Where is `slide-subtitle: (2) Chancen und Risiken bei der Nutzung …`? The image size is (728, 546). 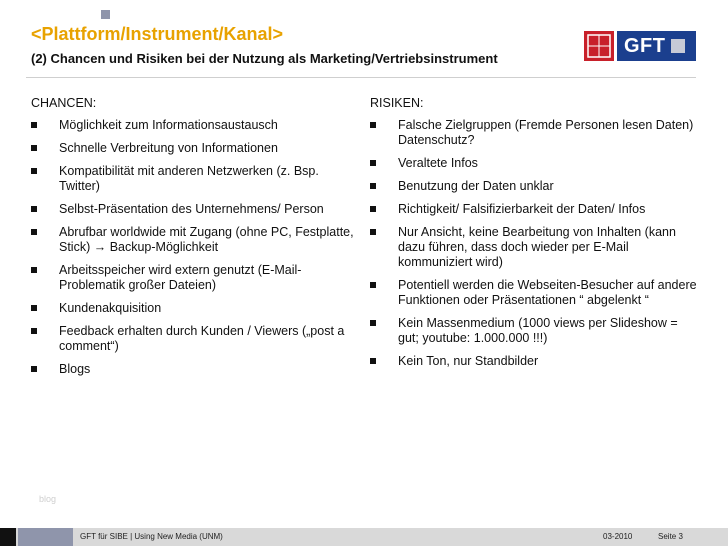 slide-subtitle: (2) Chancen und Risiken bei der Nutzung … is located at coordinates (264, 58).